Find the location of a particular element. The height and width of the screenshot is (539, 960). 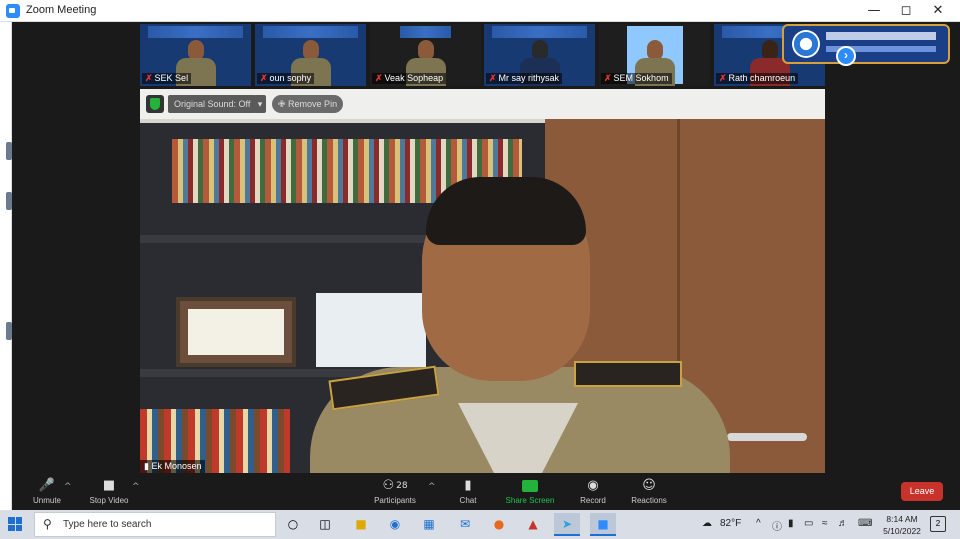

file-explorer-icon: ■ is located at coordinates (361, 524).